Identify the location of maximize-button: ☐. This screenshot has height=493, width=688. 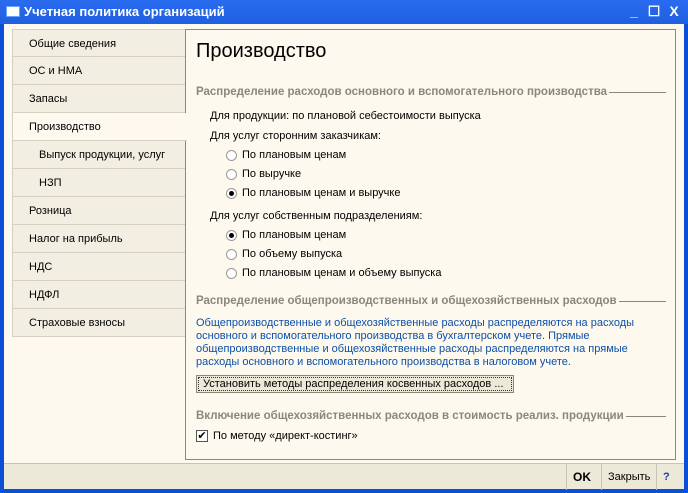
(654, 11).